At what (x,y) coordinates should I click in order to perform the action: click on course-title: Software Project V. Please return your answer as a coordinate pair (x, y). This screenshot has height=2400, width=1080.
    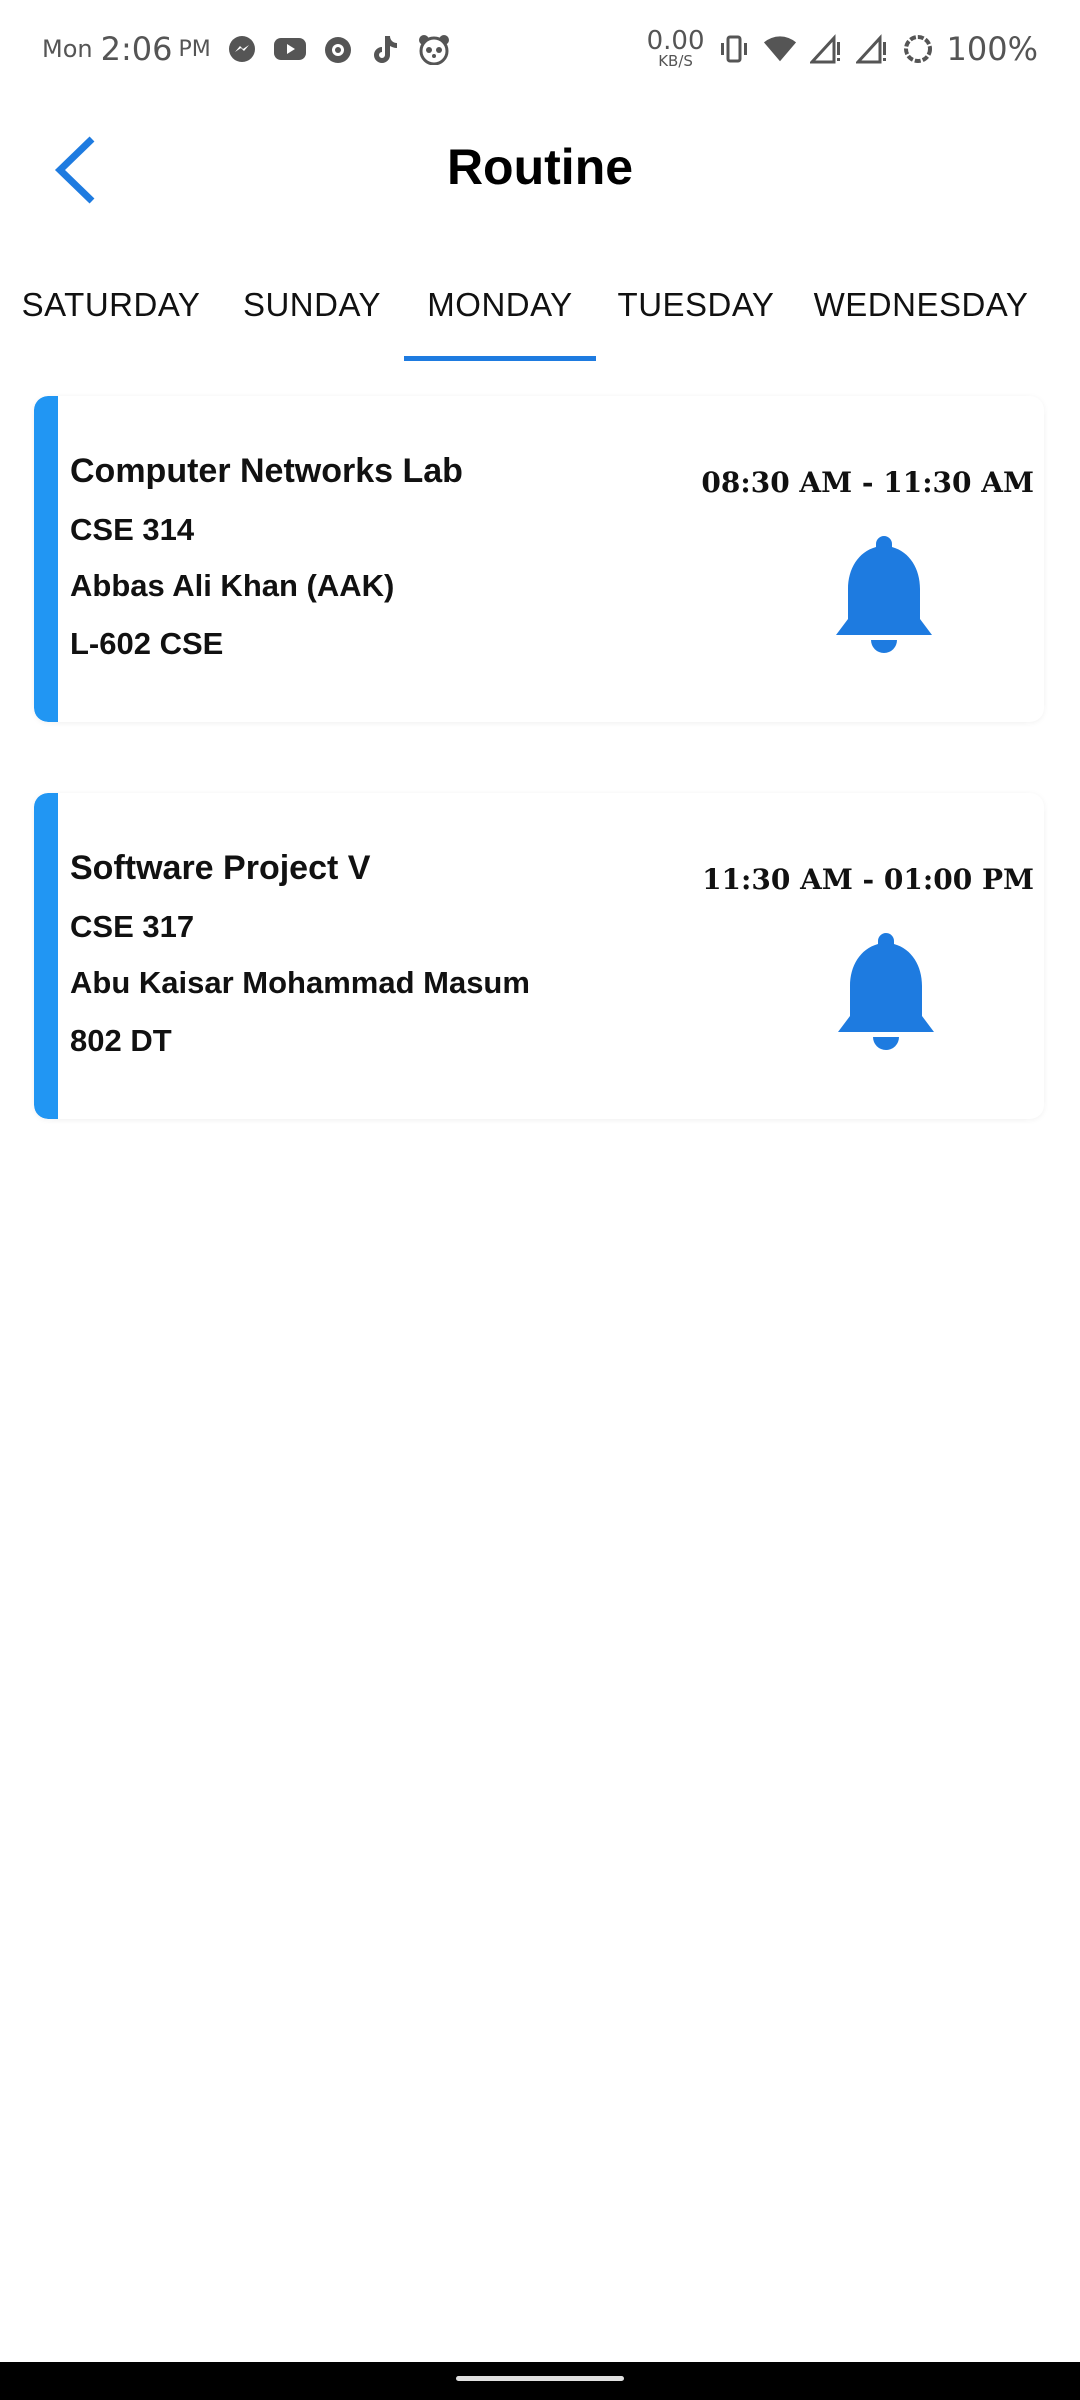
    Looking at the image, I should click on (220, 868).